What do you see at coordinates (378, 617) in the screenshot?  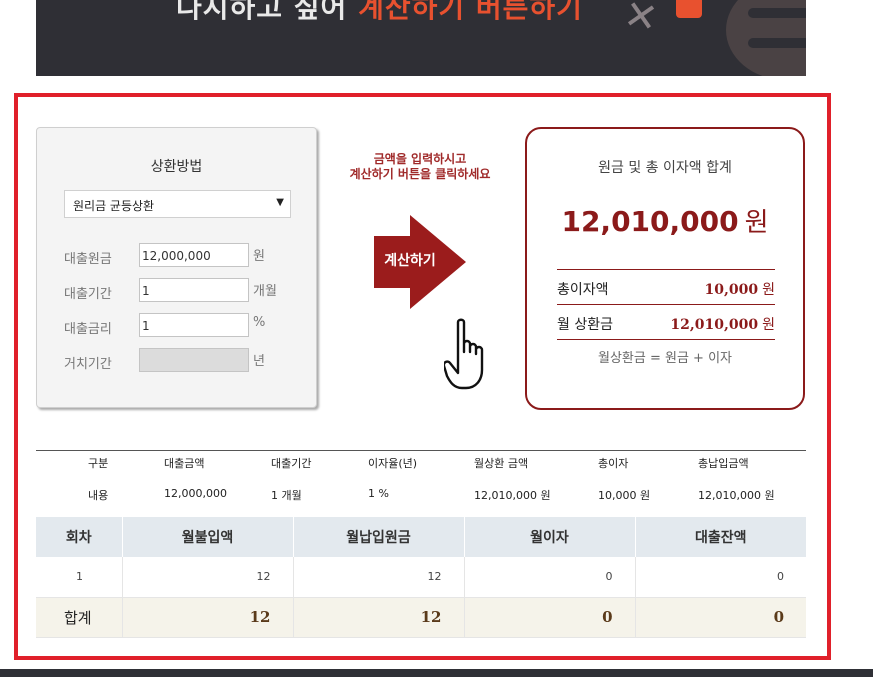 I see `schedule-total-principal: 12` at bounding box center [378, 617].